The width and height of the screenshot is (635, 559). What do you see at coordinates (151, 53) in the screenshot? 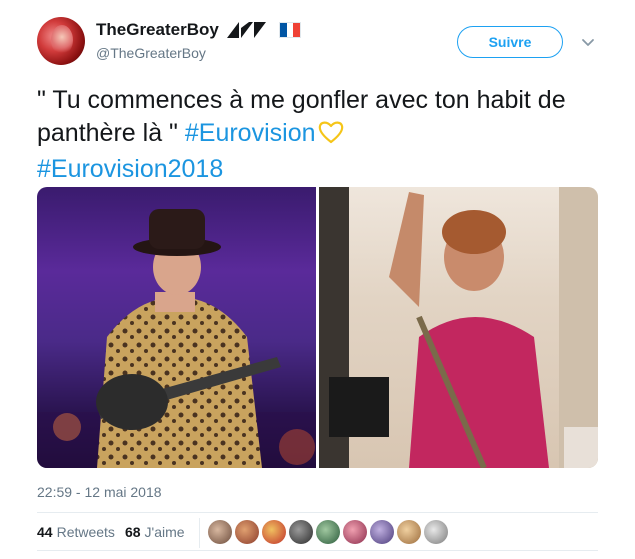
I see `user-handle: @TheGreaterBoy` at bounding box center [151, 53].